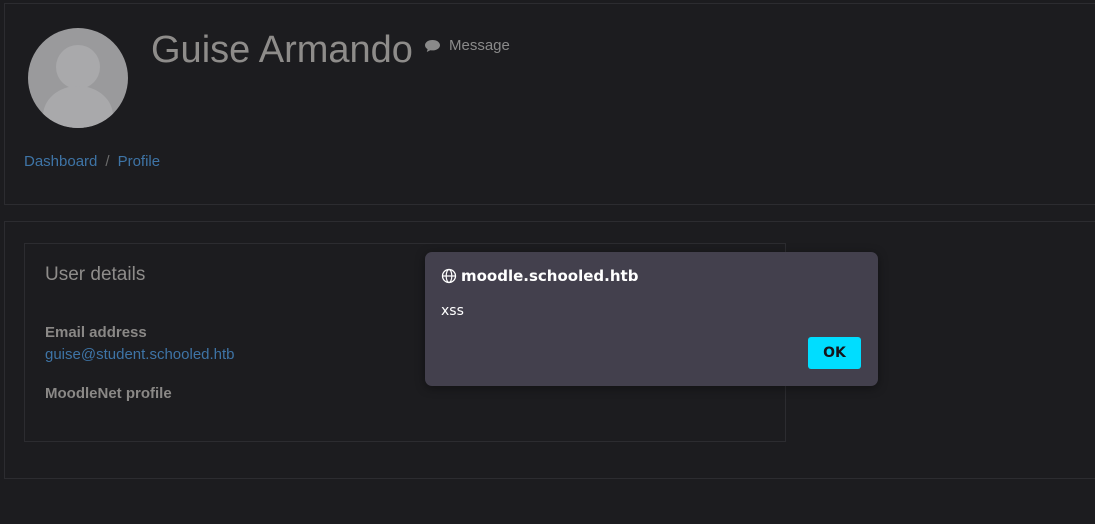 The image size is (1095, 524). Describe the element at coordinates (432, 45) in the screenshot. I see `speech-bubble-icon` at that location.